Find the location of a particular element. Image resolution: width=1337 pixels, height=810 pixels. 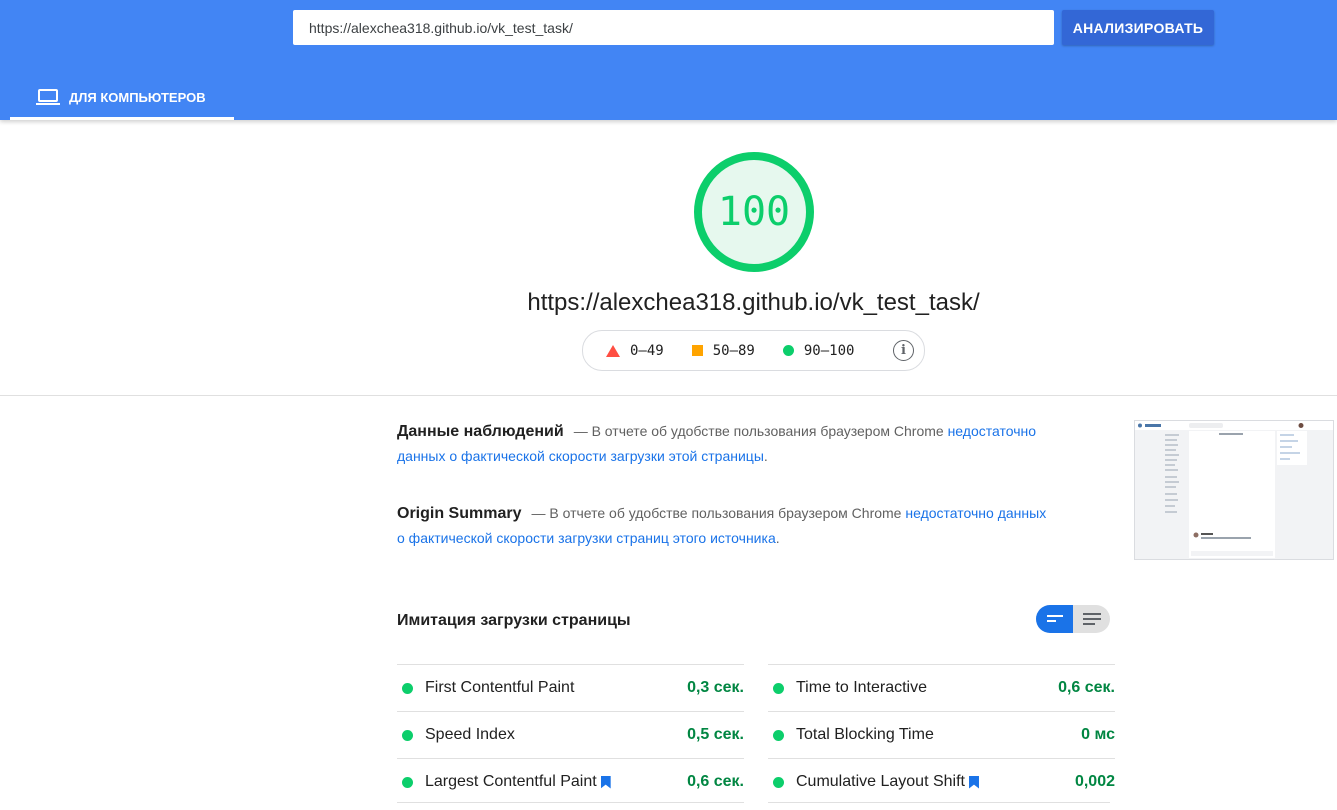

metric-value: 0,3 сек. is located at coordinates (715, 687).